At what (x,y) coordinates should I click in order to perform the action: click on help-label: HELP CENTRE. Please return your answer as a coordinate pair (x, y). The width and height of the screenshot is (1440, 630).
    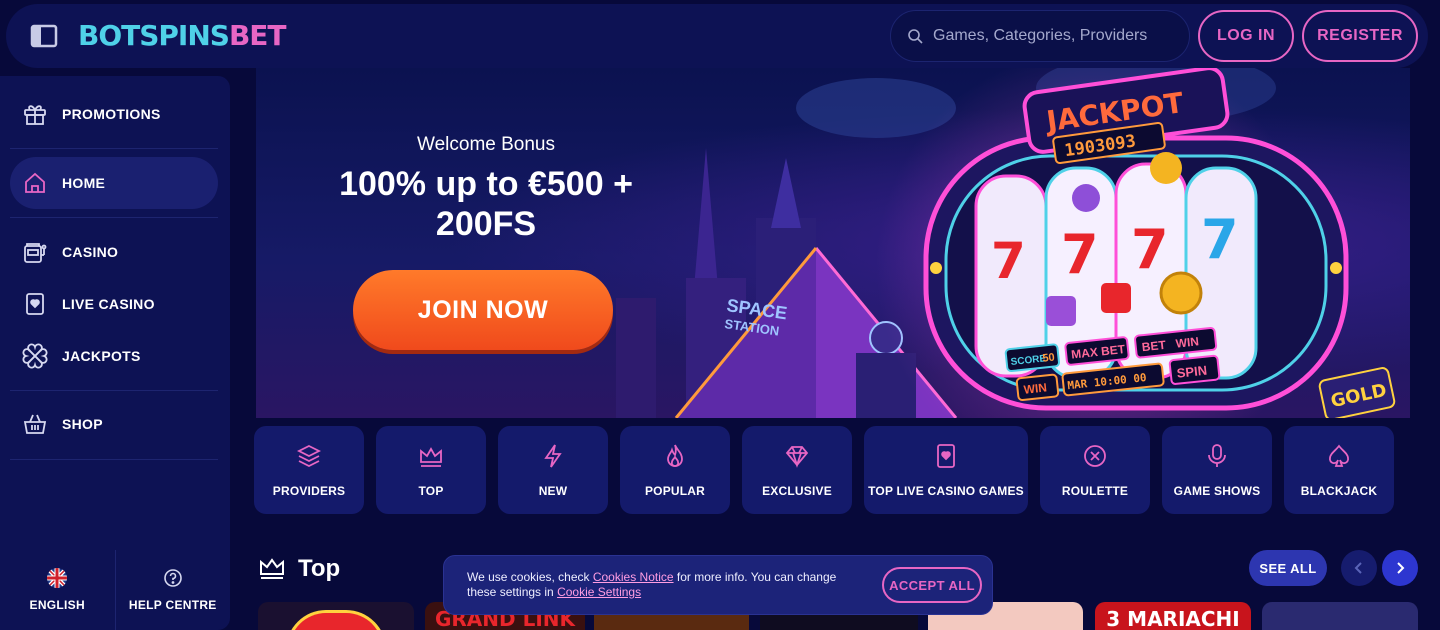
    Looking at the image, I should click on (172, 605).